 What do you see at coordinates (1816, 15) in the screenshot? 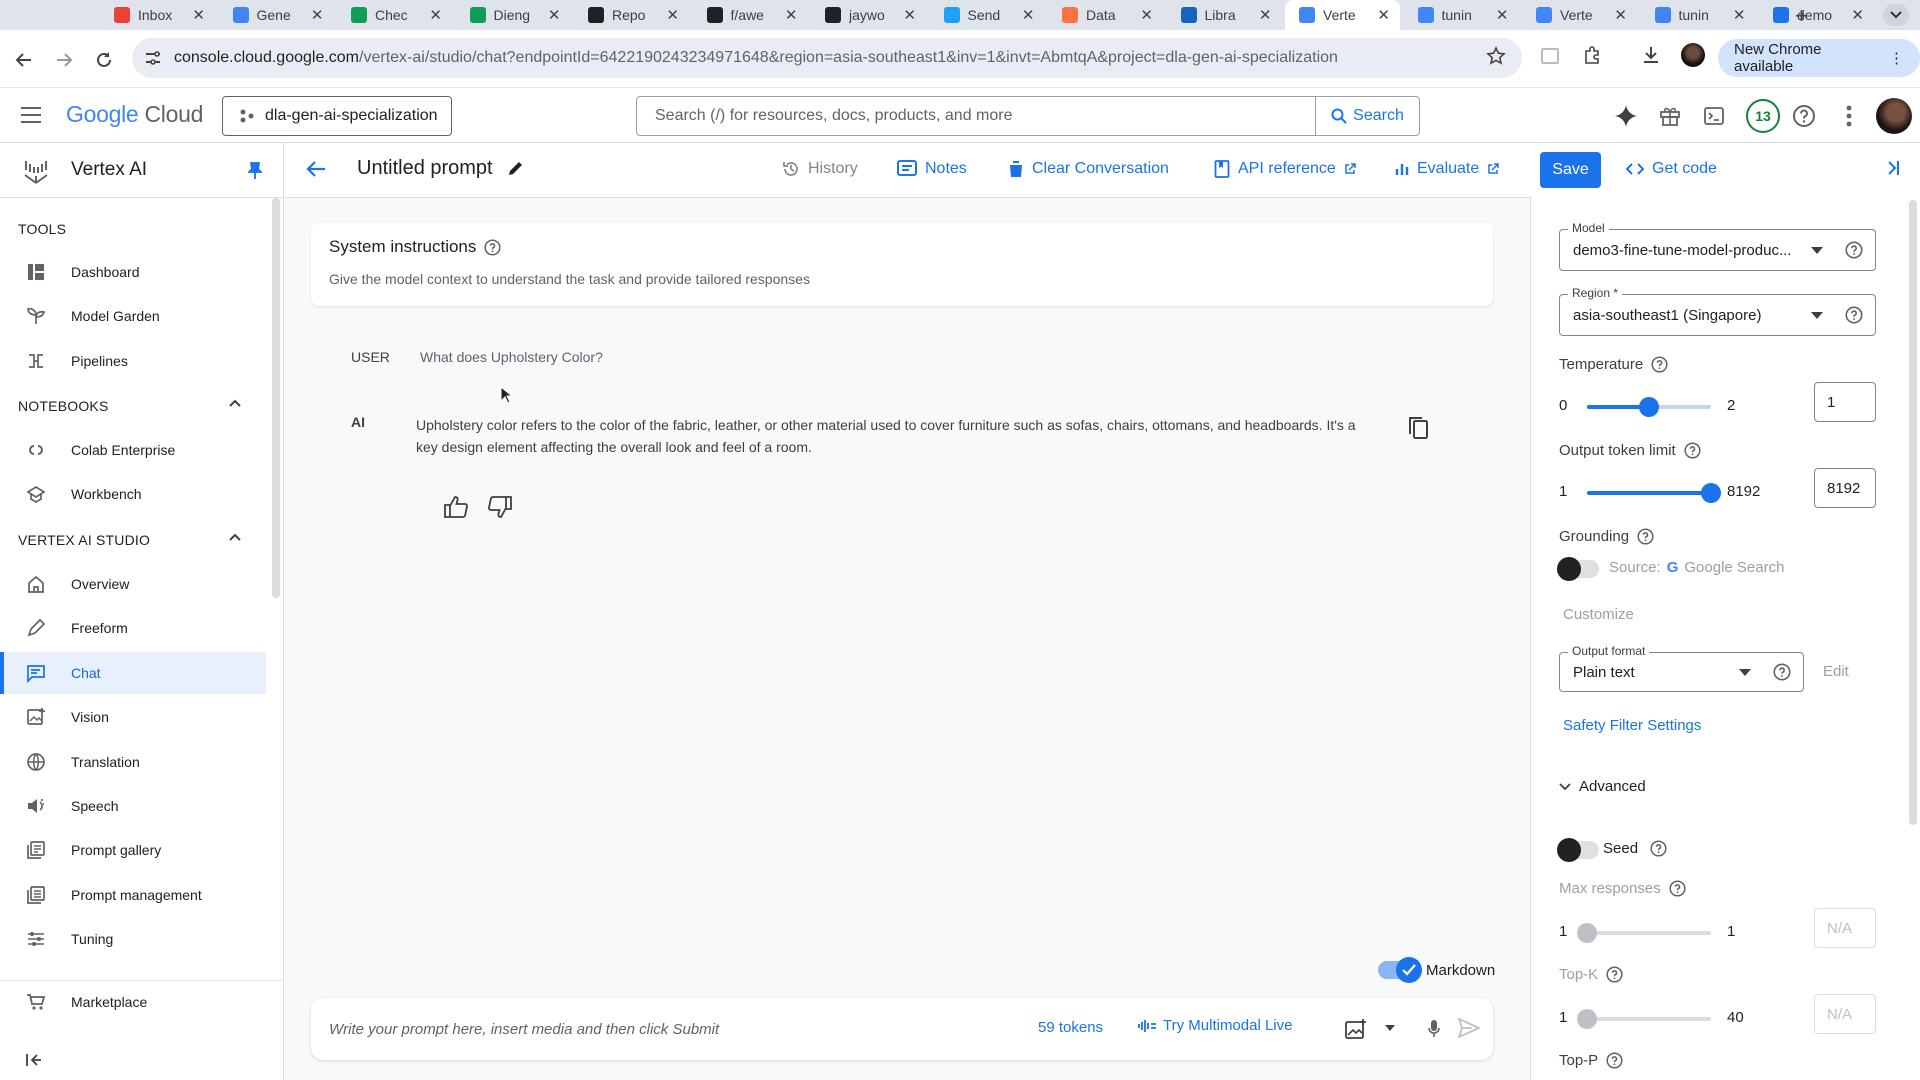
I see `browser-tab: demo ✕` at bounding box center [1816, 15].